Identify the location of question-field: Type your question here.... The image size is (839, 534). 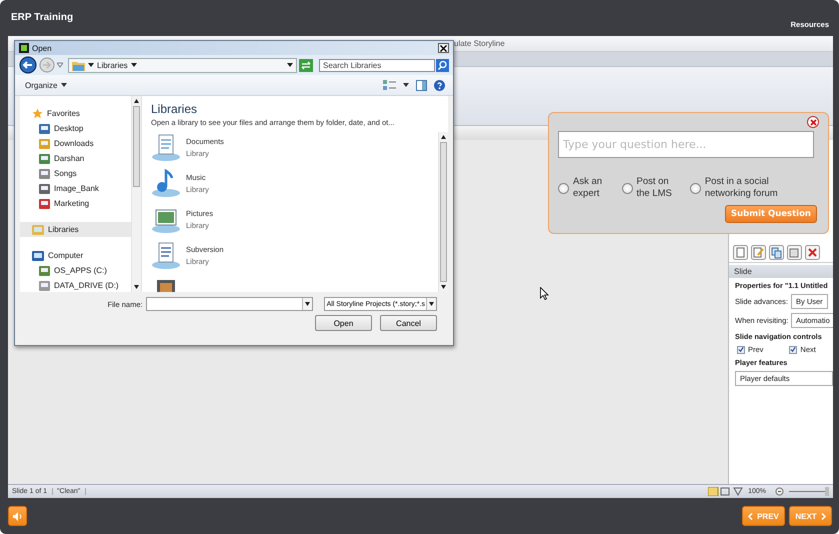
(686, 144).